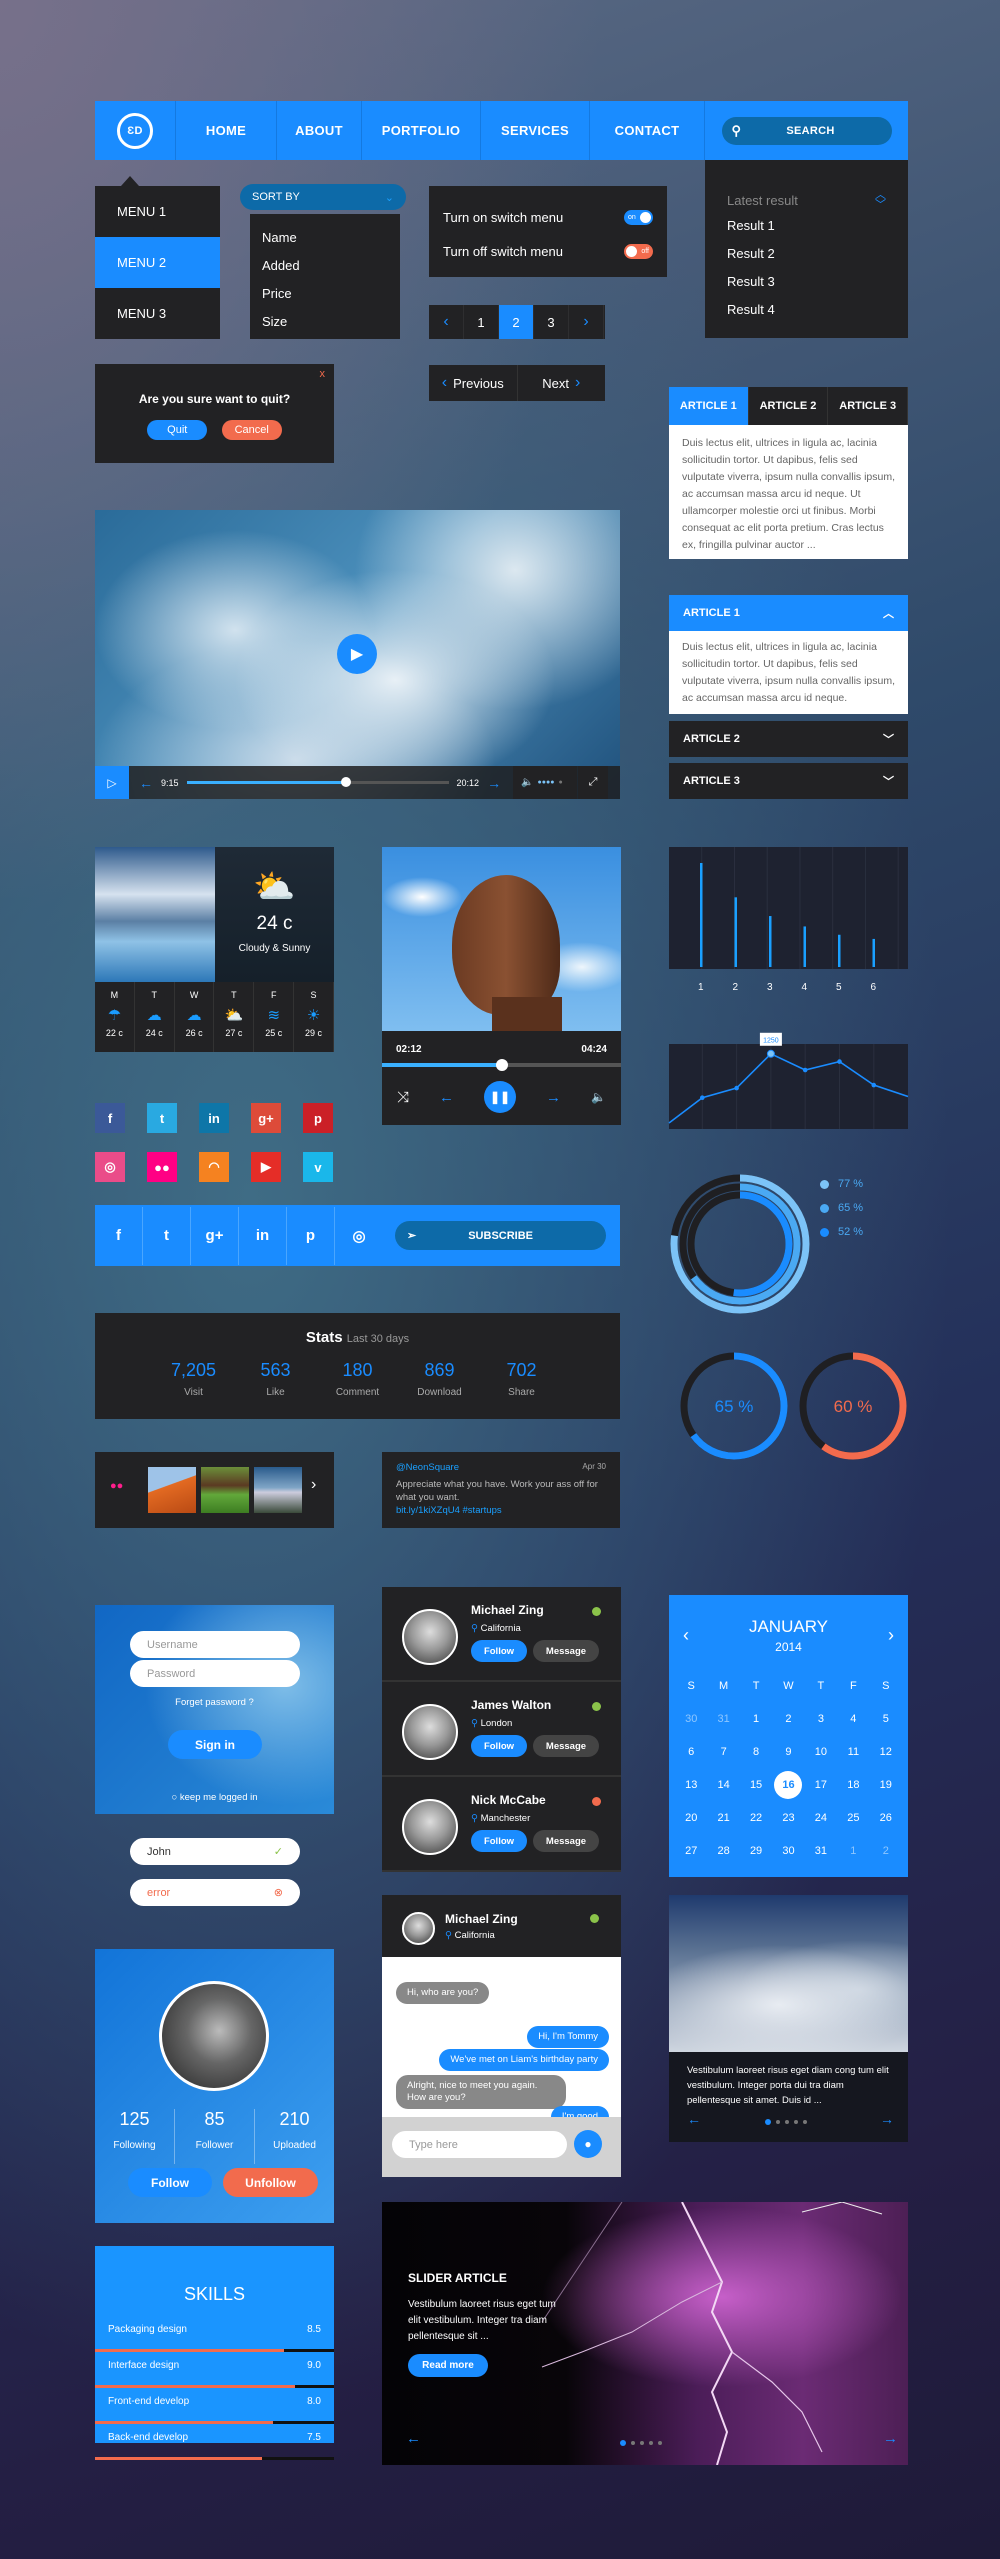  I want to click on calendar-day: 21, so click(723, 1818).